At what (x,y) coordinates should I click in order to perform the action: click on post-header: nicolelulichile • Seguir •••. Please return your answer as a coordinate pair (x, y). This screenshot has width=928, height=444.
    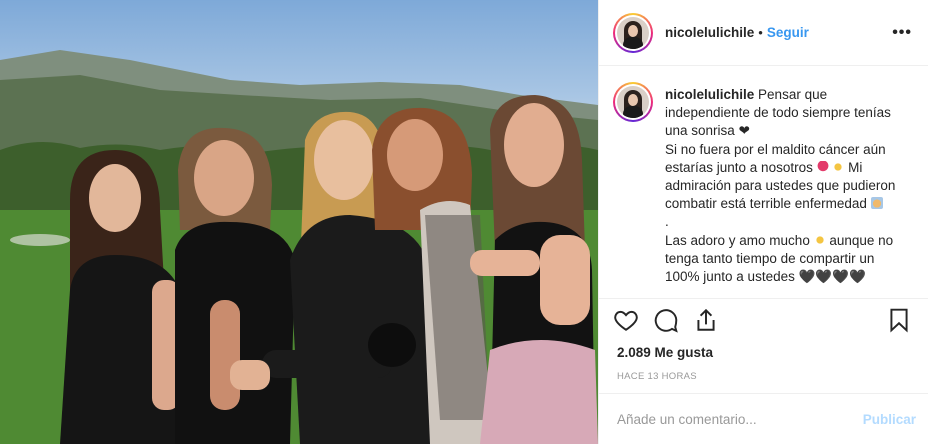
    Looking at the image, I should click on (763, 33).